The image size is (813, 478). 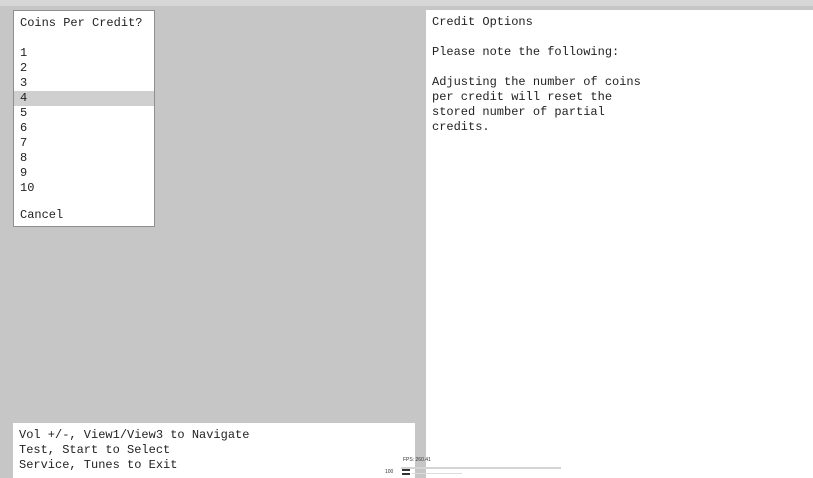 I want to click on menu-option-8: 8, so click(x=84, y=158).